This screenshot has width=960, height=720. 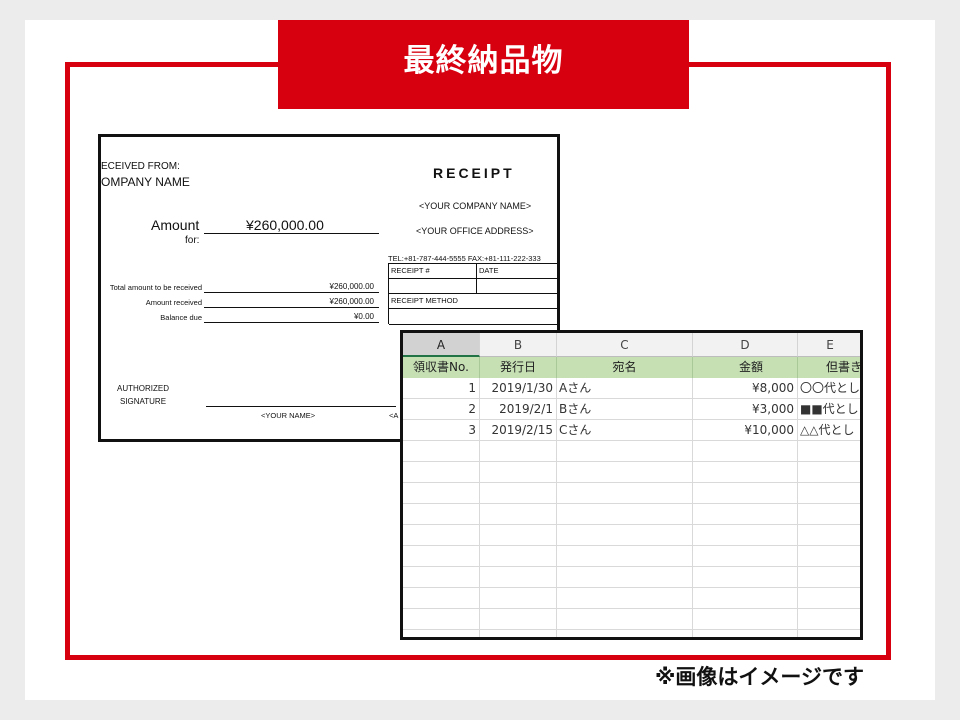 What do you see at coordinates (829, 430) in the screenshot?
I see `cell-e4: △△代とし` at bounding box center [829, 430].